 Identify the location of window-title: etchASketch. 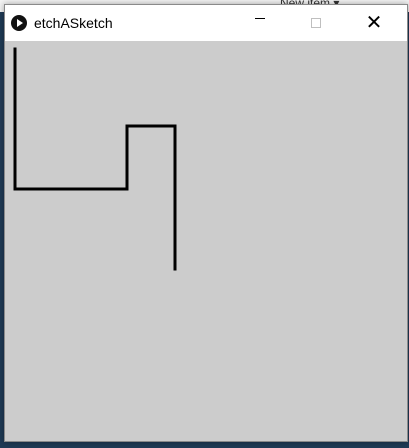
(73, 23).